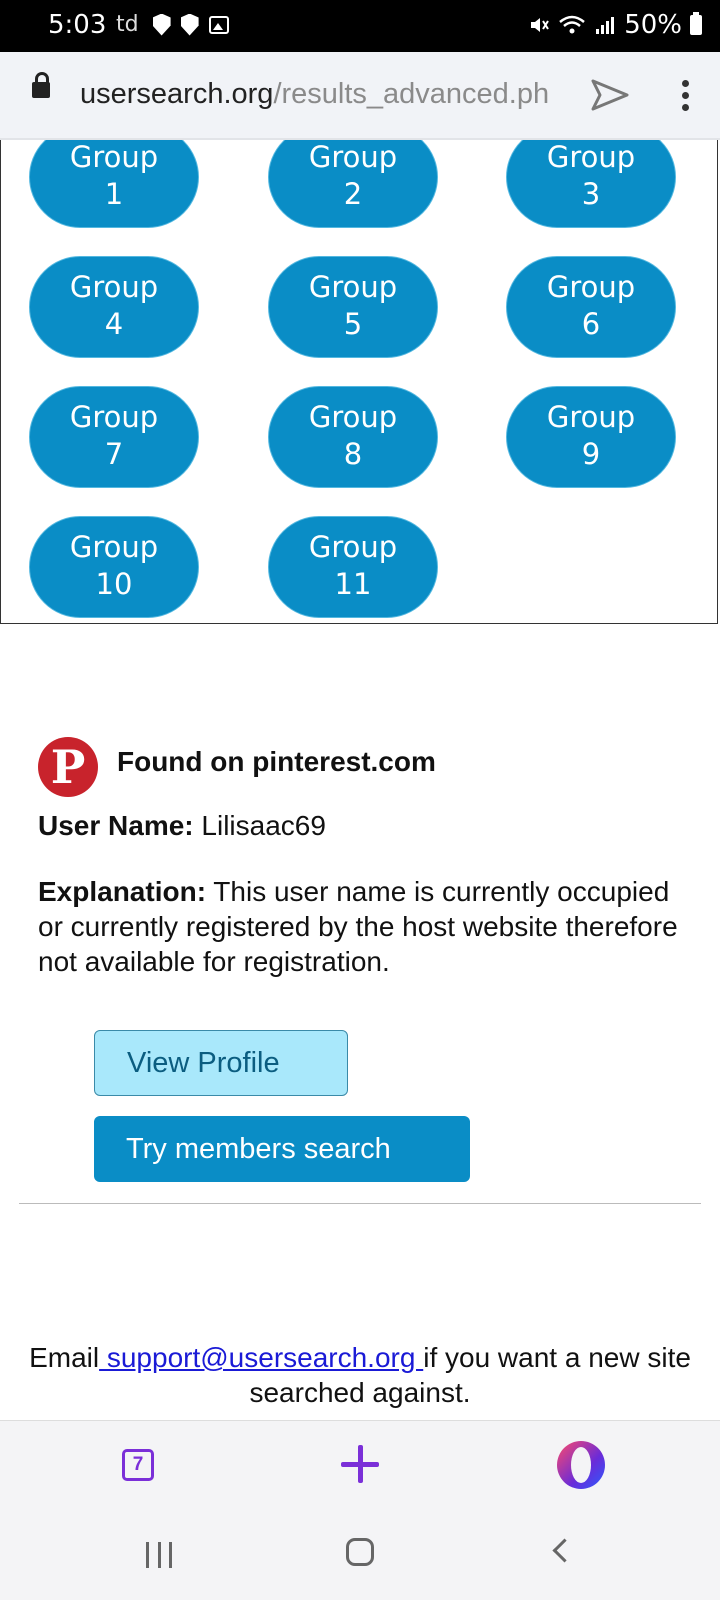 This screenshot has height=1600, width=720. Describe the element at coordinates (41, 85) in the screenshot. I see `lock-icon` at that location.